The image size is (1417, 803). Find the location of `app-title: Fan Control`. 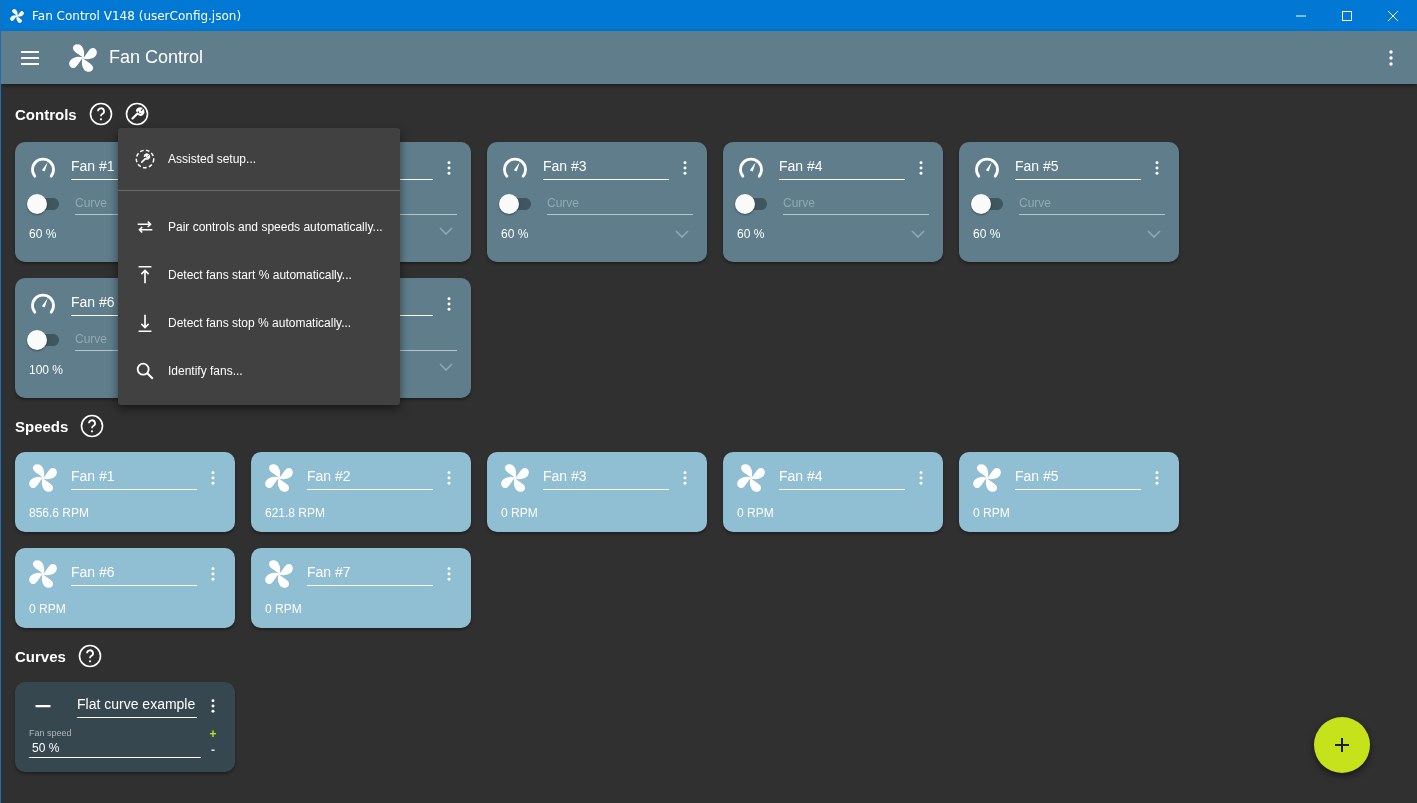

app-title: Fan Control is located at coordinates (156, 57).